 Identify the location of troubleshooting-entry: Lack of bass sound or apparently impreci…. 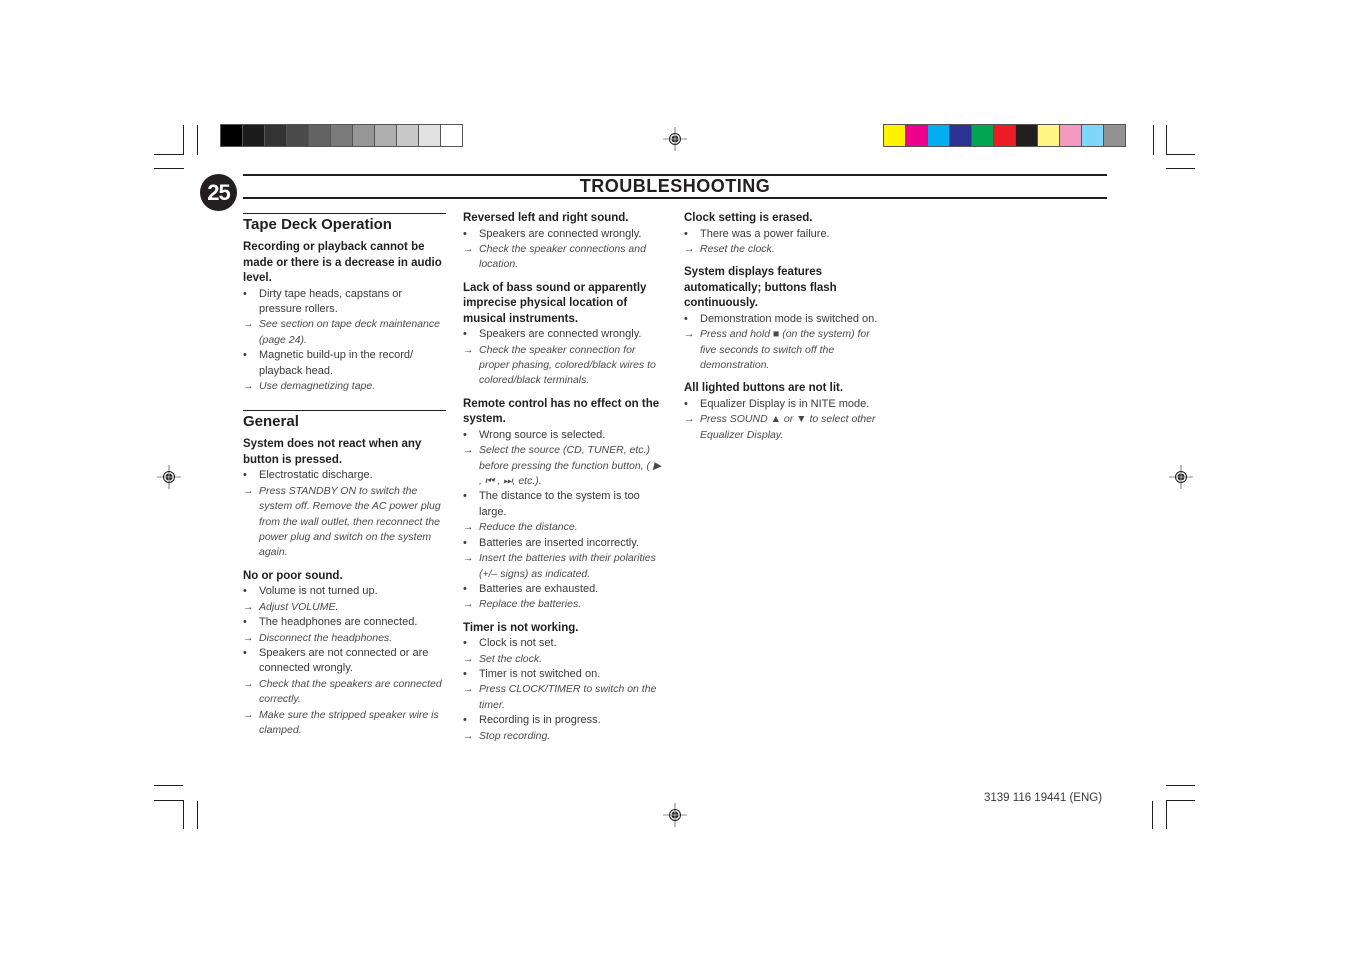
(564, 335).